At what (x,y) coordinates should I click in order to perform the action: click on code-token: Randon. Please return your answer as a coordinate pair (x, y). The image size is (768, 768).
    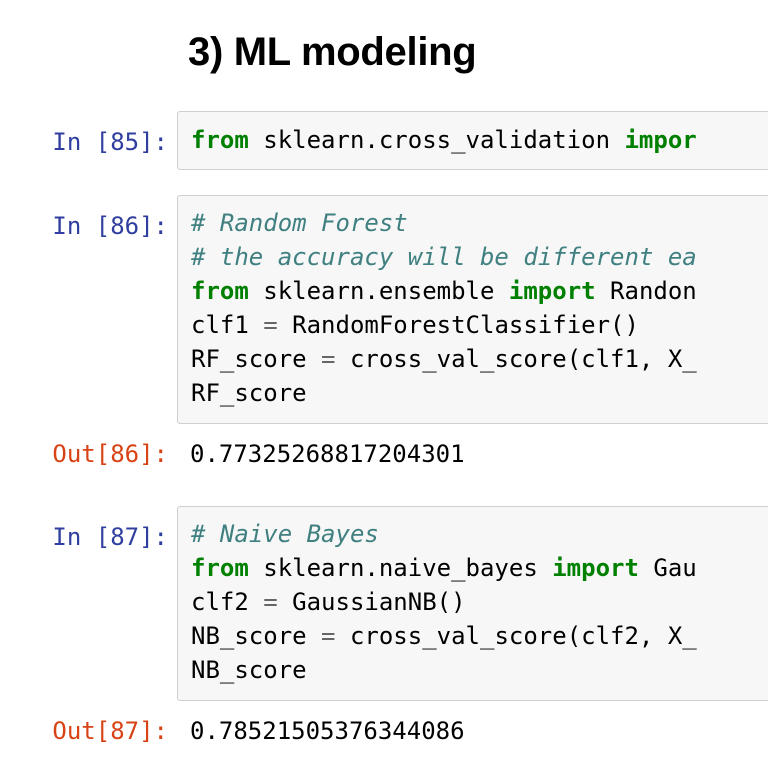
    Looking at the image, I should click on (646, 291).